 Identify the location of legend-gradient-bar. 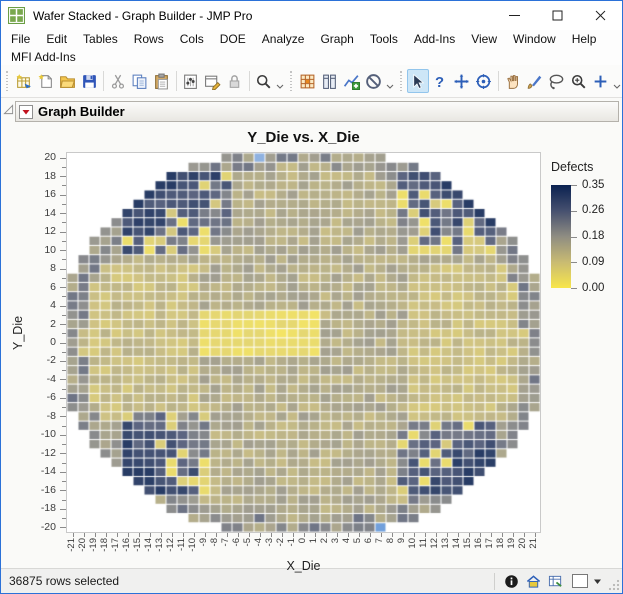
(561, 236).